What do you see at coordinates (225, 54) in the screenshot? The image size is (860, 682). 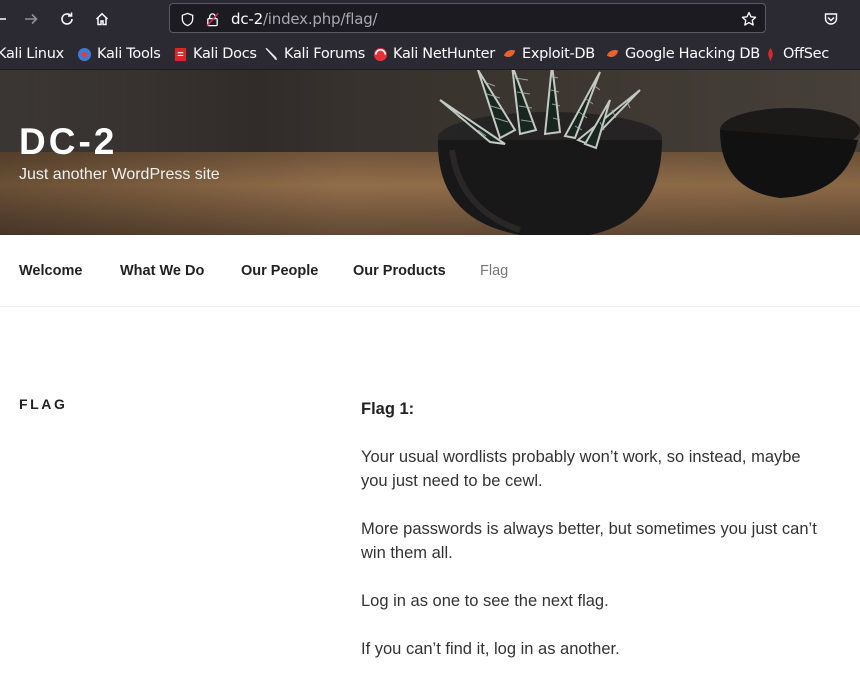 I see `bookmark-label: Kali Docs` at bounding box center [225, 54].